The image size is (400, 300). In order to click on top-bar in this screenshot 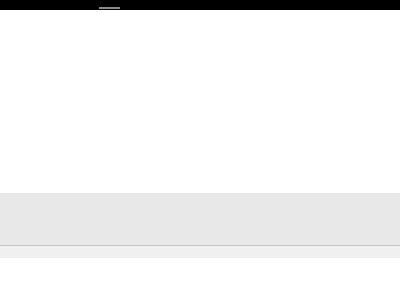, I will do `click(200, 5)`.